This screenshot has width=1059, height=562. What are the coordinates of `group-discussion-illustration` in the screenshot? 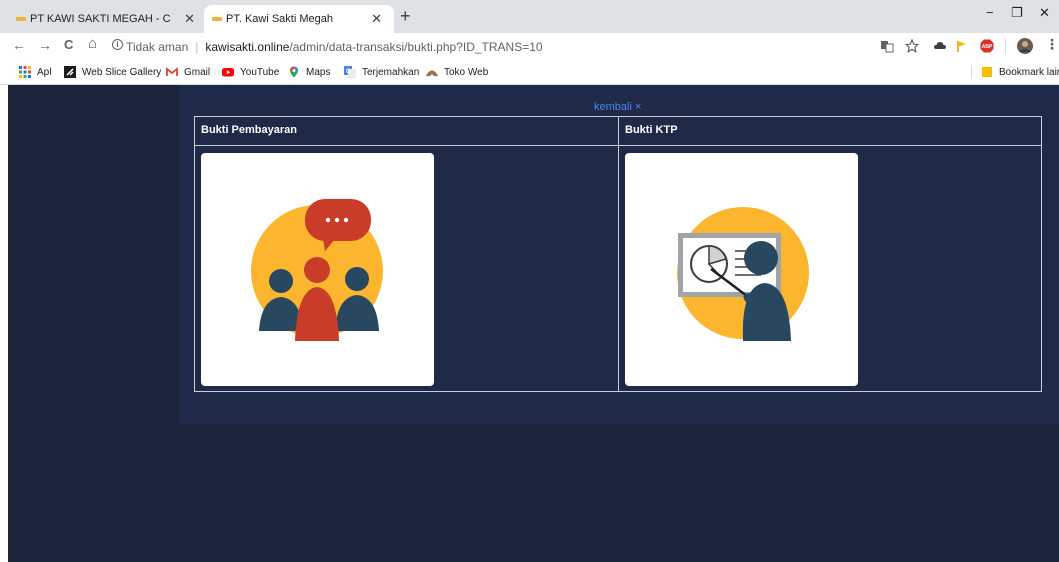 It's located at (317, 270).